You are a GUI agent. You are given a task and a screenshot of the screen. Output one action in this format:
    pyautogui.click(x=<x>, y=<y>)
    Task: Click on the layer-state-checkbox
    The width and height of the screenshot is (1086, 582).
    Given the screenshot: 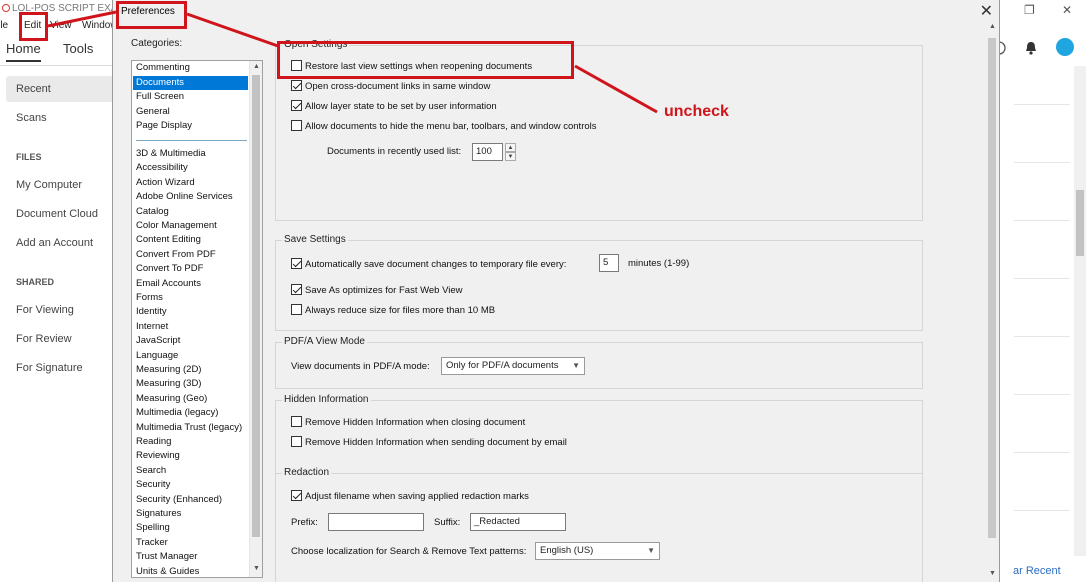 What is the action you would take?
    pyautogui.click(x=296, y=105)
    